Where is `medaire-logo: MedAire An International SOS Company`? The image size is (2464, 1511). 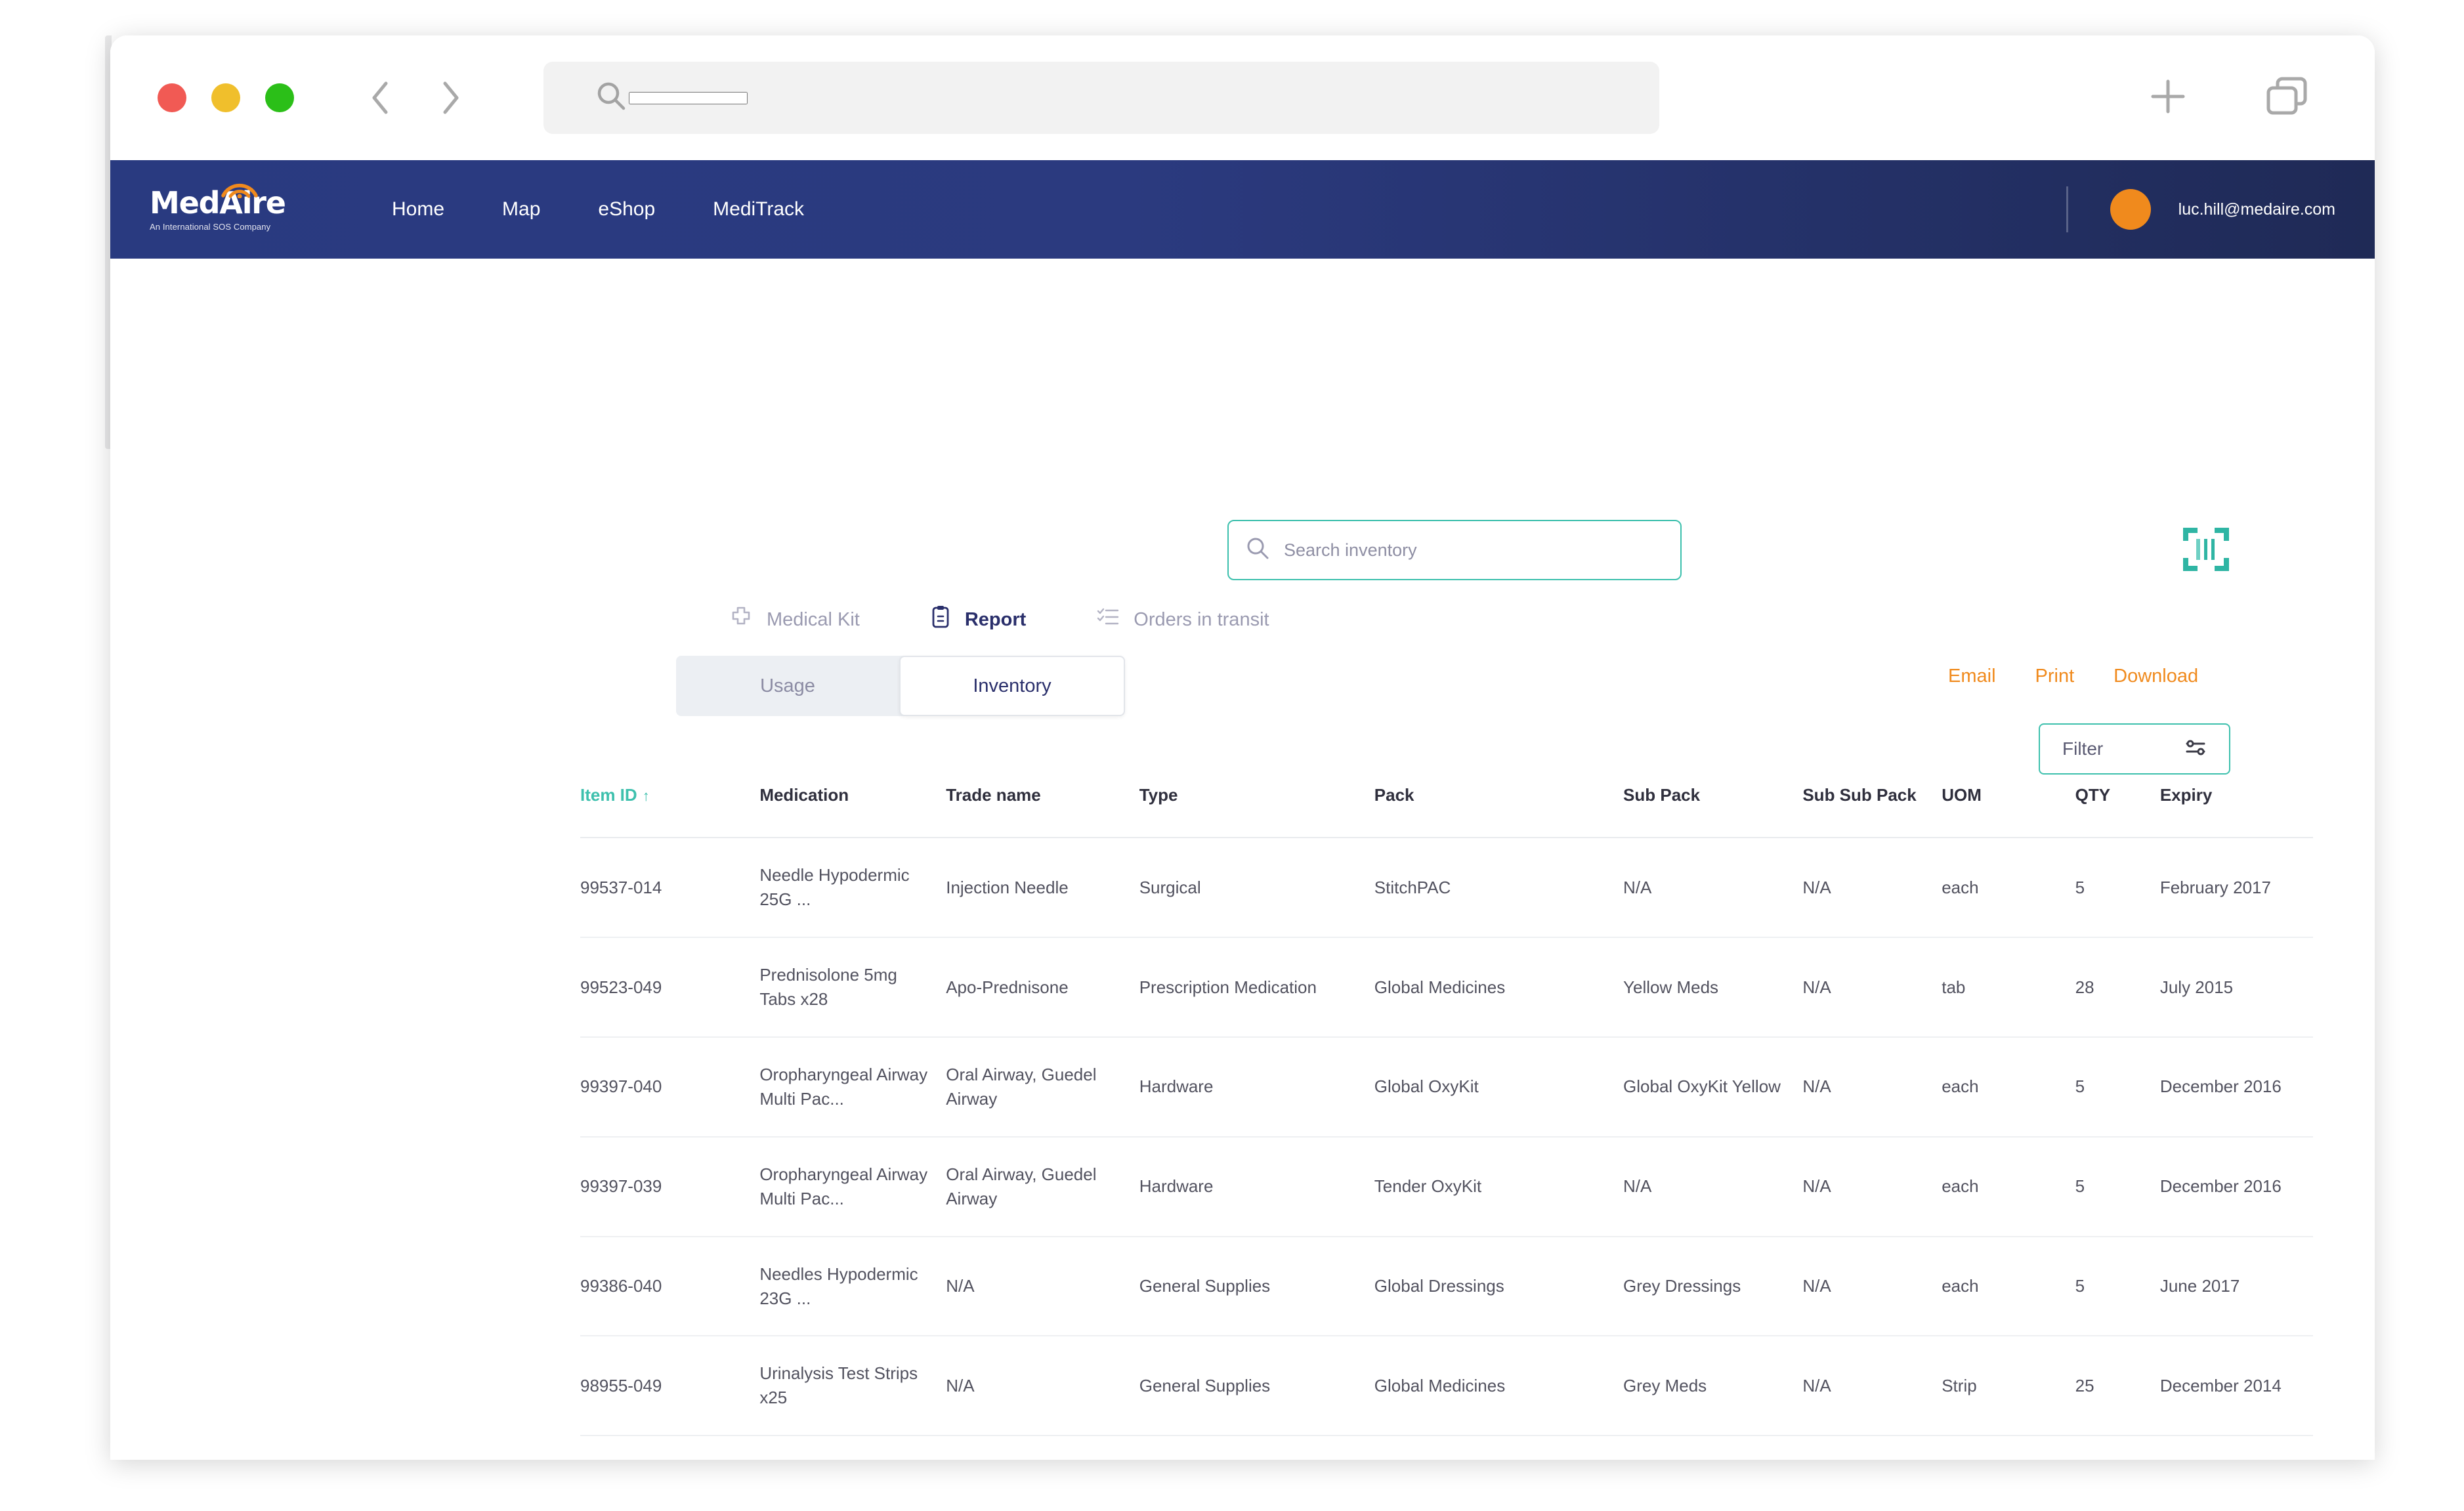
medaire-logo: MedAire An International SOS Company is located at coordinates (225, 207).